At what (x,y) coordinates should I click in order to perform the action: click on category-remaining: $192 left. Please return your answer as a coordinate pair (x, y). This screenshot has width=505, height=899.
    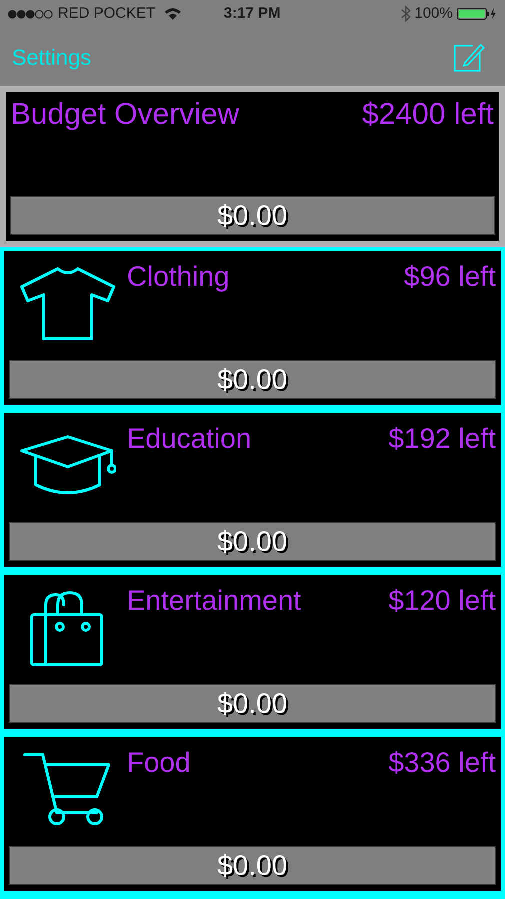
    Looking at the image, I should click on (442, 439).